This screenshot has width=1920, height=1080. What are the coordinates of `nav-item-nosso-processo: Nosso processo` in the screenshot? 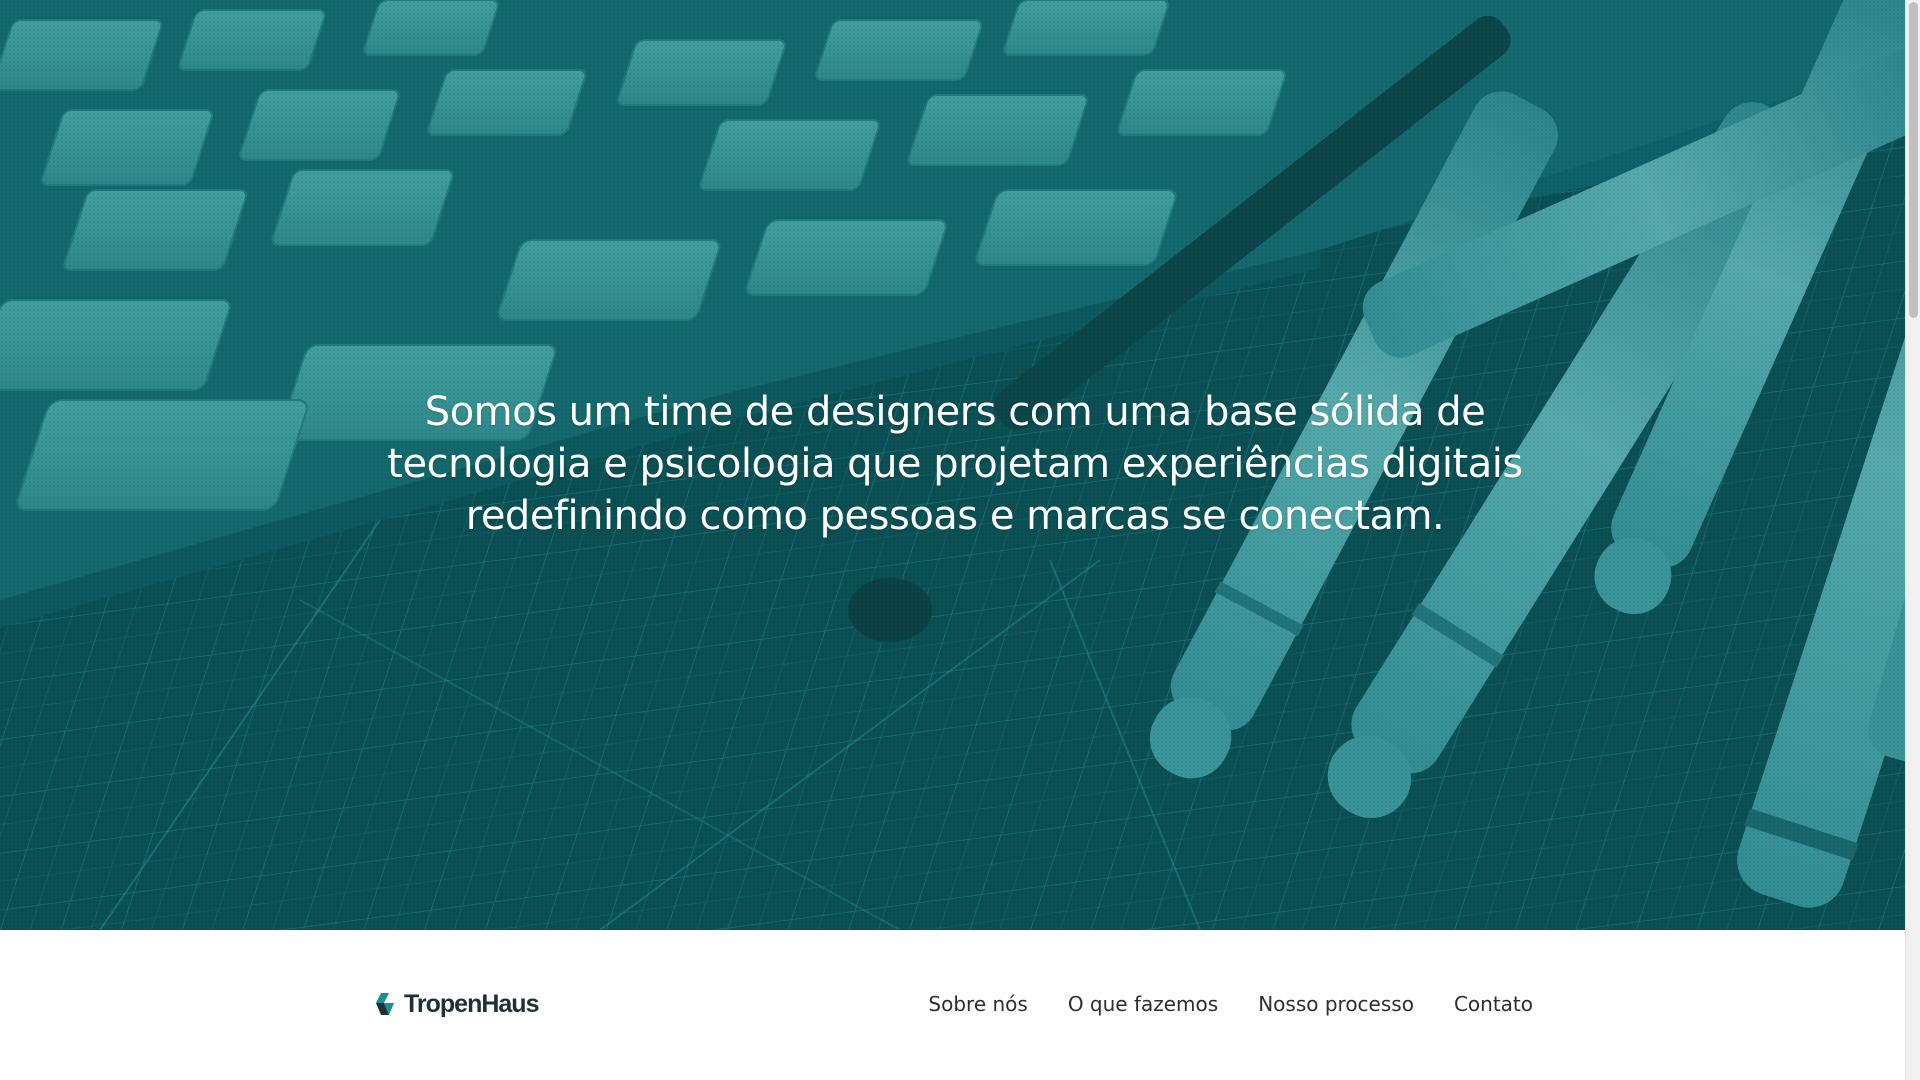 It's located at (1336, 1004).